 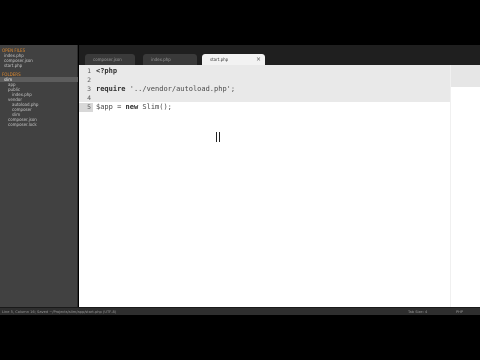 I want to click on line-number: 1, so click(x=89, y=71).